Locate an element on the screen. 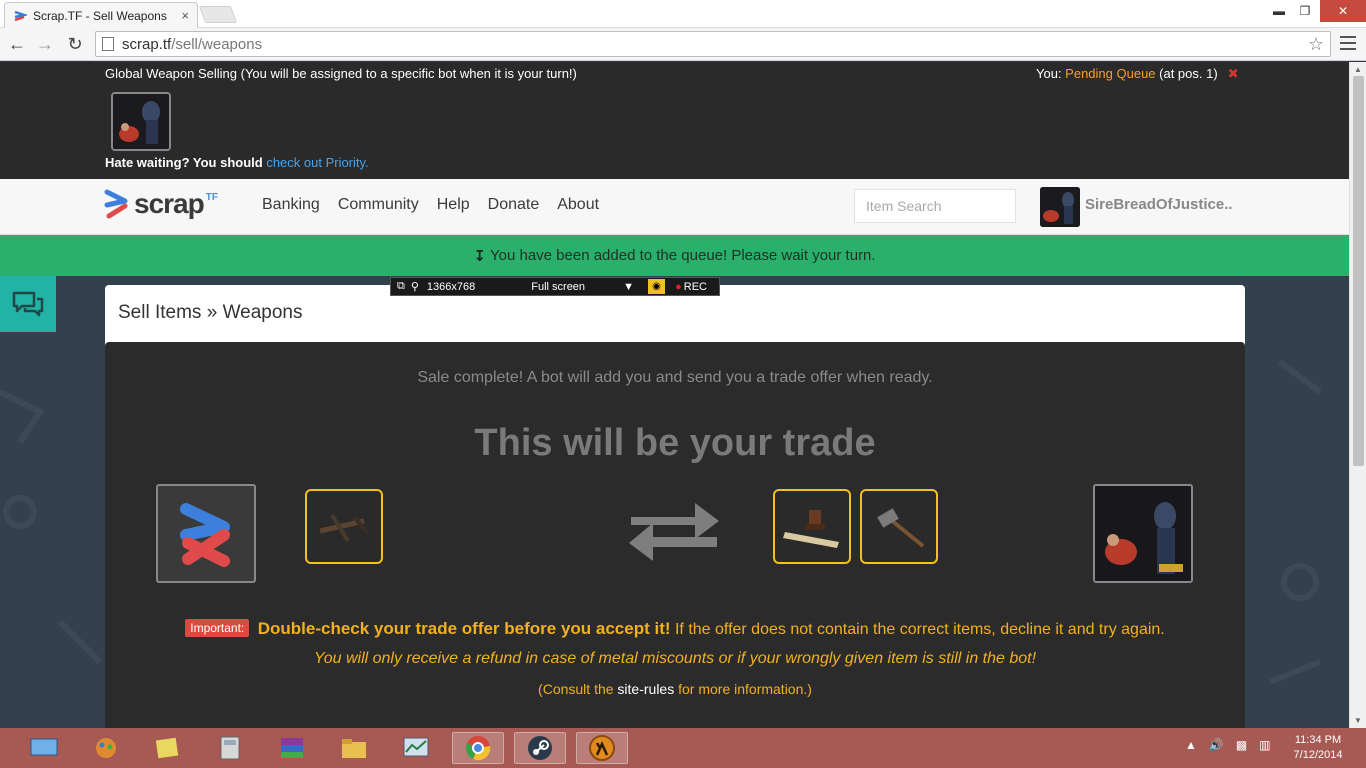 This screenshot has height=768, width=1366. bot-item-slot is located at coordinates (344, 526).